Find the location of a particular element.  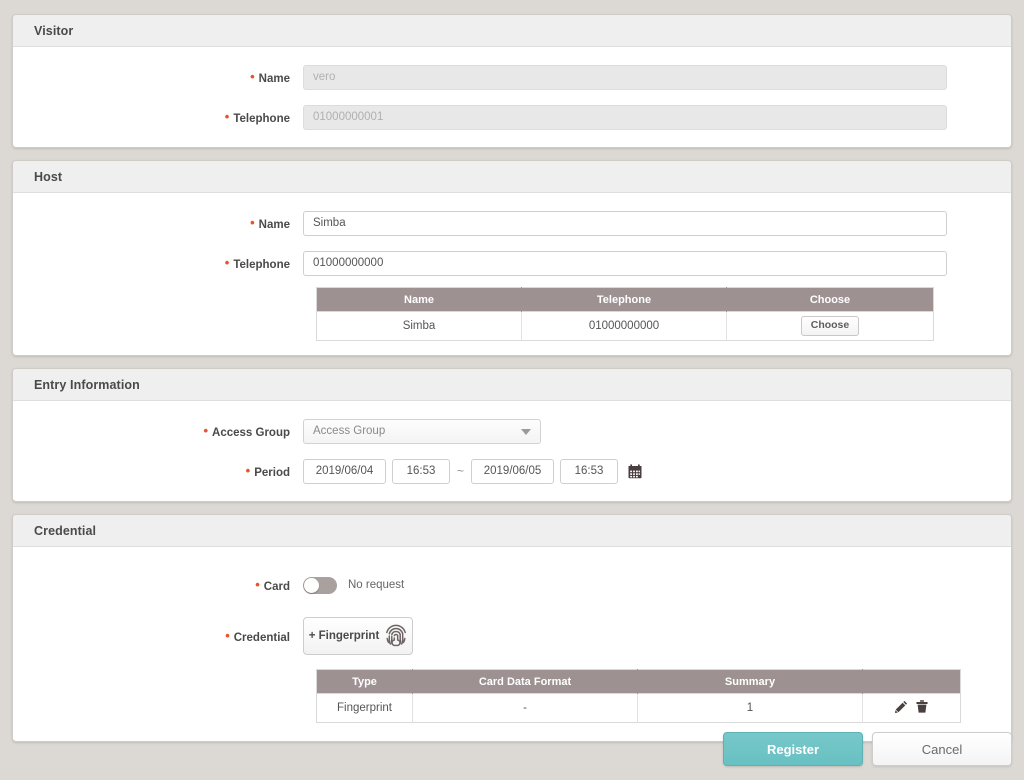

visitor-name-row: • Name is located at coordinates (512, 77).